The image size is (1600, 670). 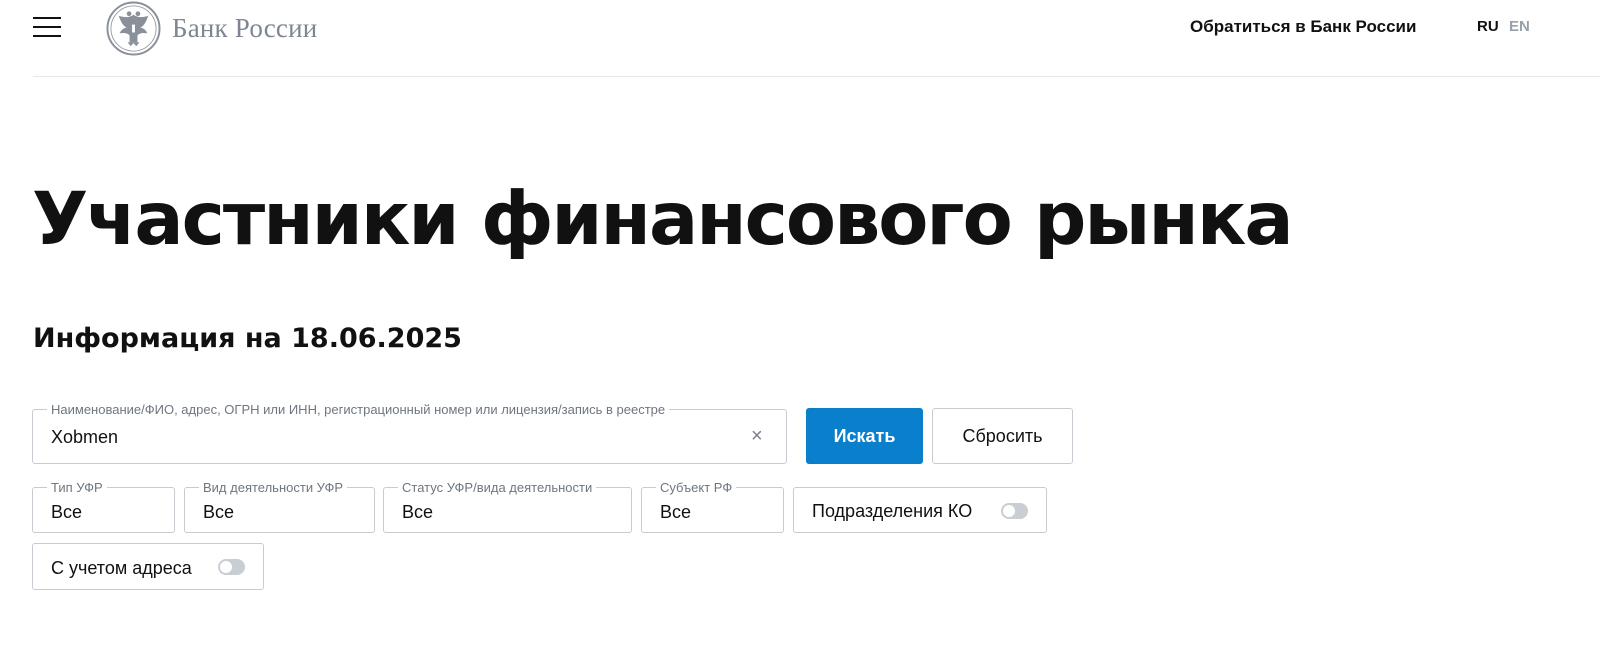 I want to click on branches-toggle: Подразделения КО, so click(x=920, y=510).